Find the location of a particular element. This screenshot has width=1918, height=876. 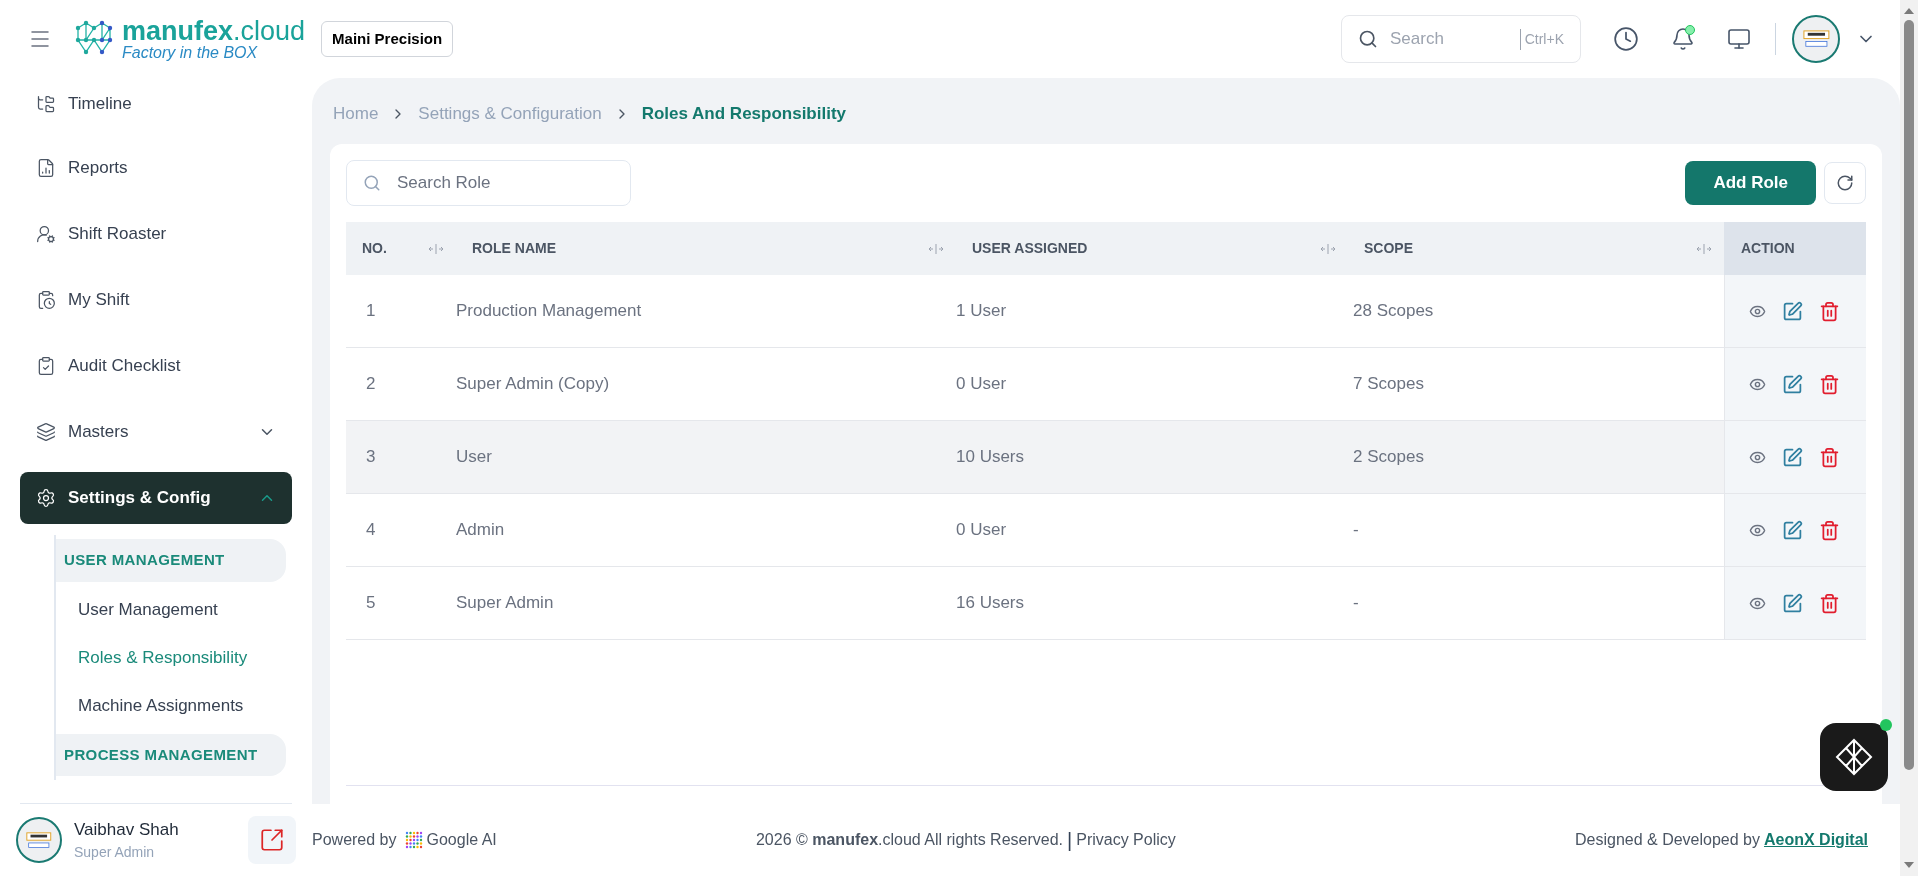

settings-icon is located at coordinates (46, 498).